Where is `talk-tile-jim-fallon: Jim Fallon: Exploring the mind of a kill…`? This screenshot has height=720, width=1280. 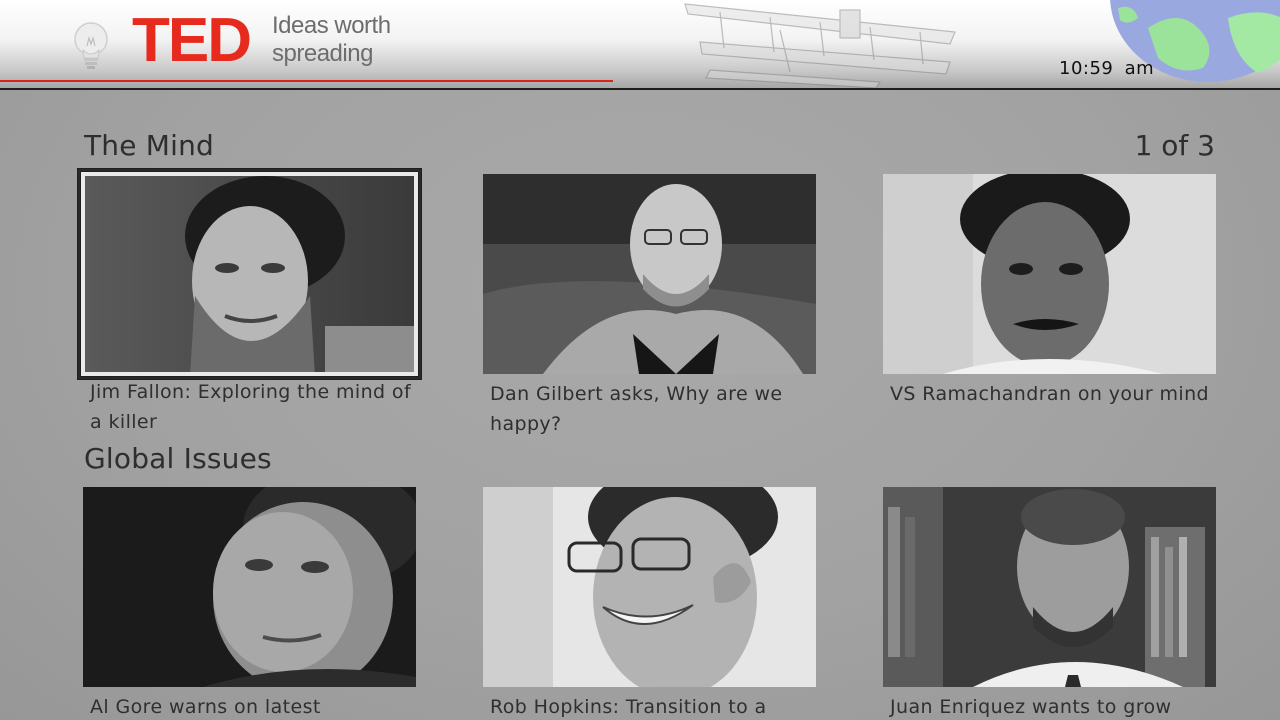 talk-tile-jim-fallon: Jim Fallon: Exploring the mind of a kill… is located at coordinates (249, 303).